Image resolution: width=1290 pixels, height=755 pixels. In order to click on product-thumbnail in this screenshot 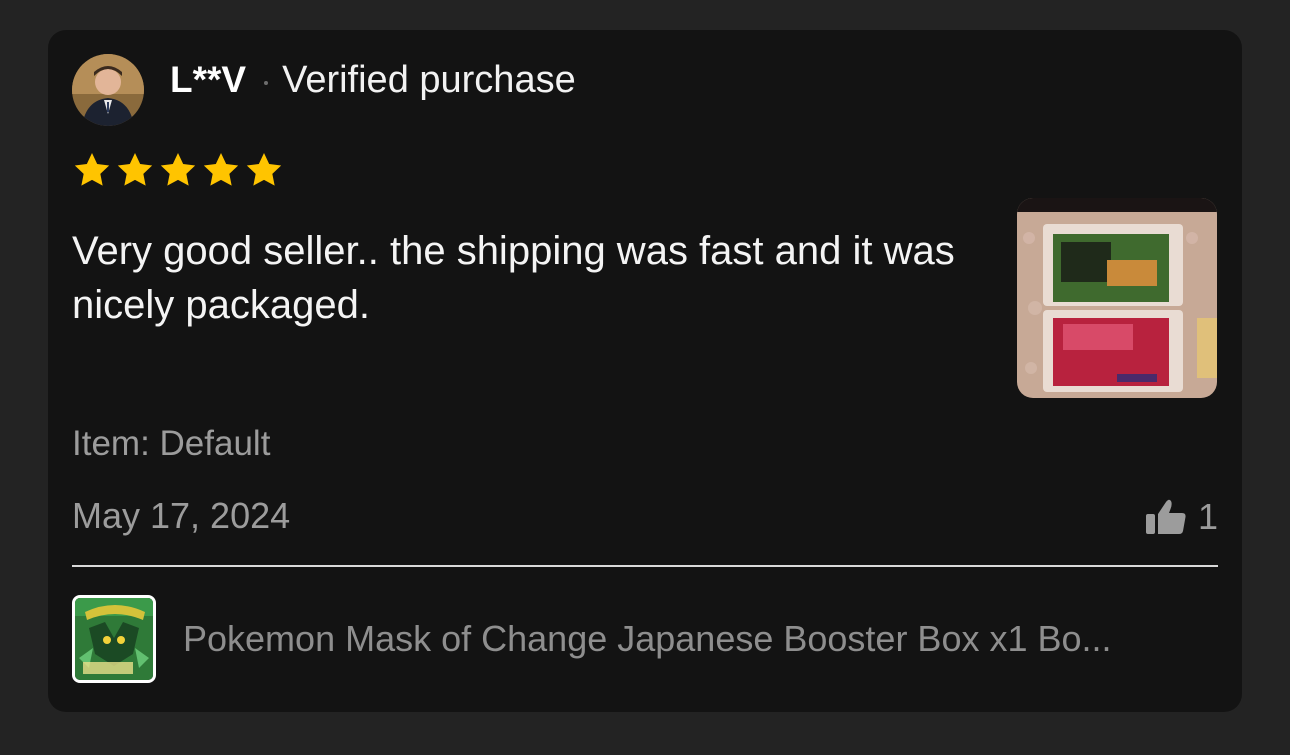, I will do `click(114, 639)`.